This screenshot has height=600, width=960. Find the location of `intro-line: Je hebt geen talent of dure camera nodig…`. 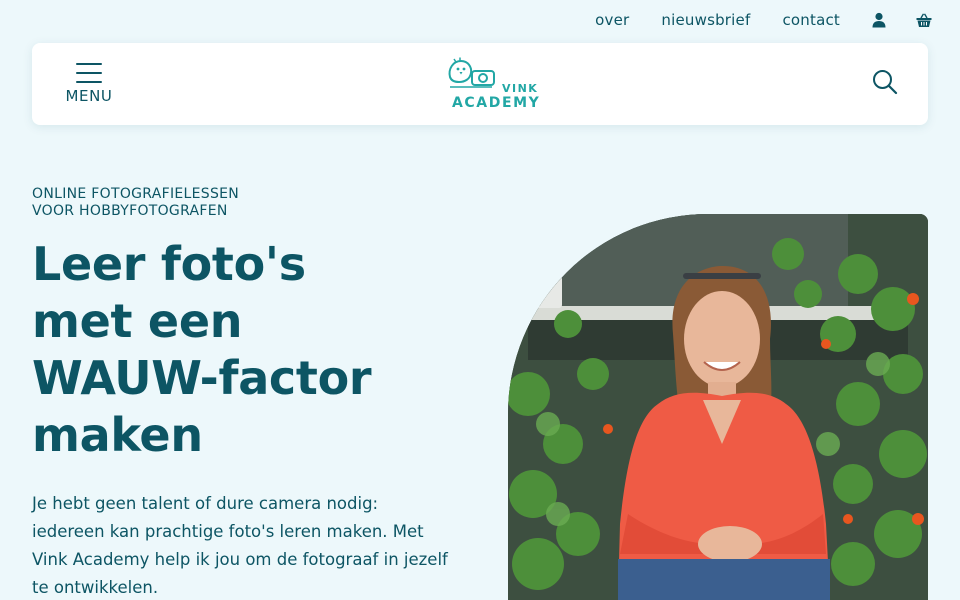

intro-line: Je hebt geen talent of dure camera nodig… is located at coordinates (205, 503).